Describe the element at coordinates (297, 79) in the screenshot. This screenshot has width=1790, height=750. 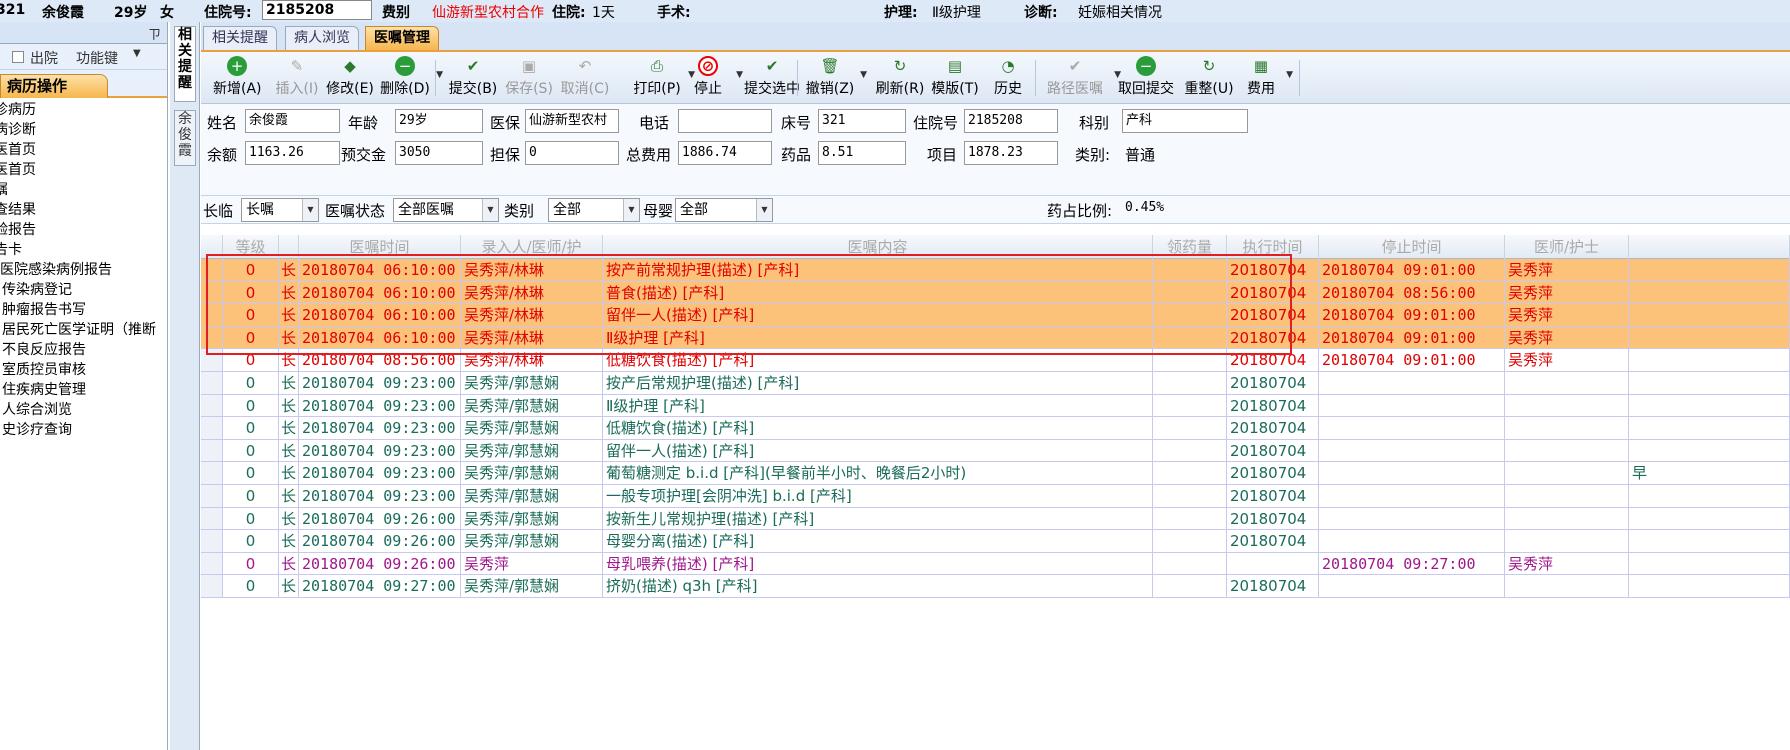
I see `insert-button: ✎ 插入(I)` at that location.